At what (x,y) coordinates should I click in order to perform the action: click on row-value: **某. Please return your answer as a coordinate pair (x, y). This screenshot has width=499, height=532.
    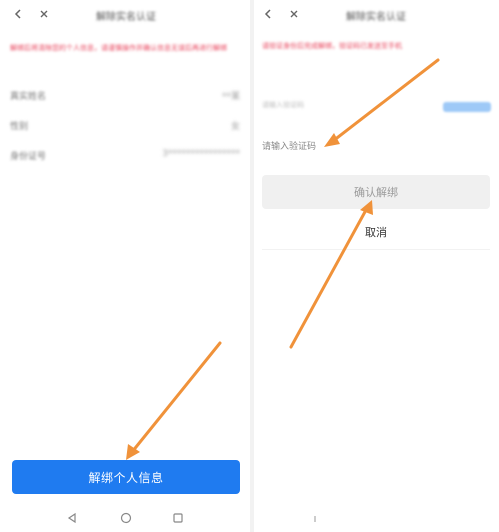
    Looking at the image, I should click on (230, 97).